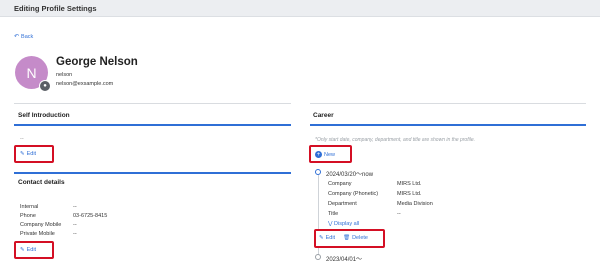 The height and width of the screenshot is (269, 600). I want to click on career-label-title: Title, so click(333, 214).